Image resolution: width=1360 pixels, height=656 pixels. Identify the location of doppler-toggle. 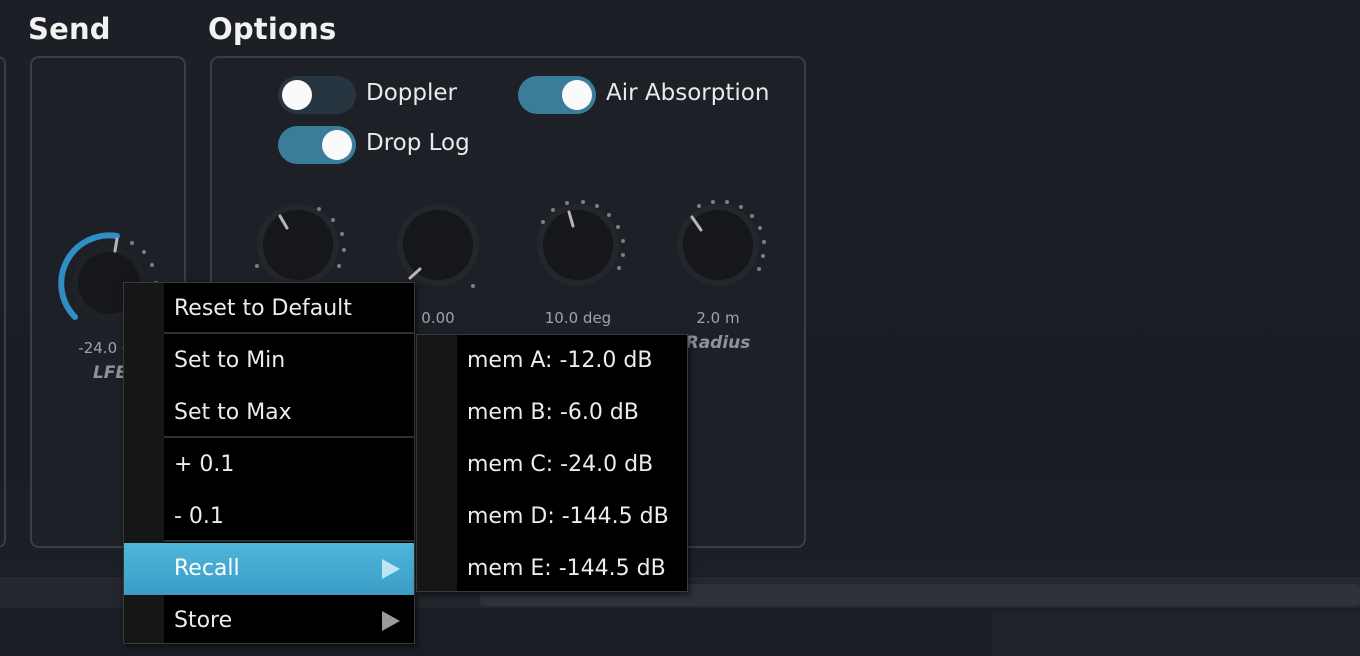
(317, 95).